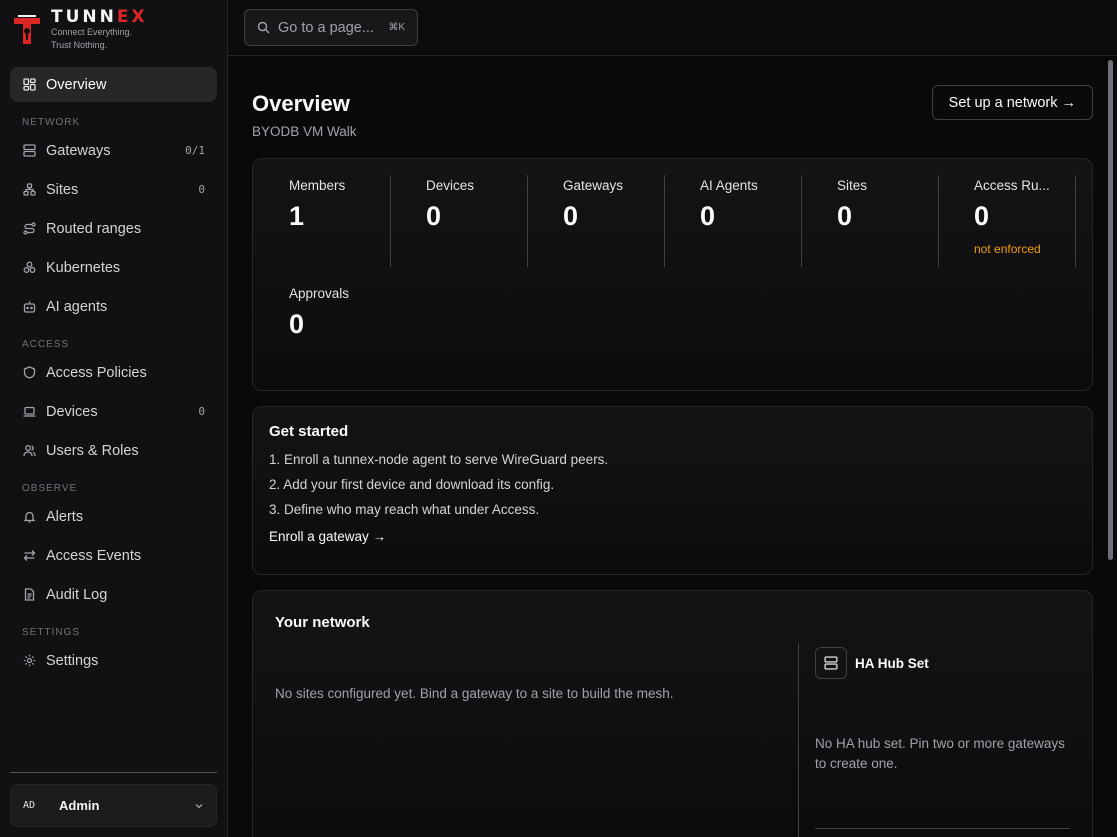  Describe the element at coordinates (29, 229) in the screenshot. I see `route-icon` at that location.